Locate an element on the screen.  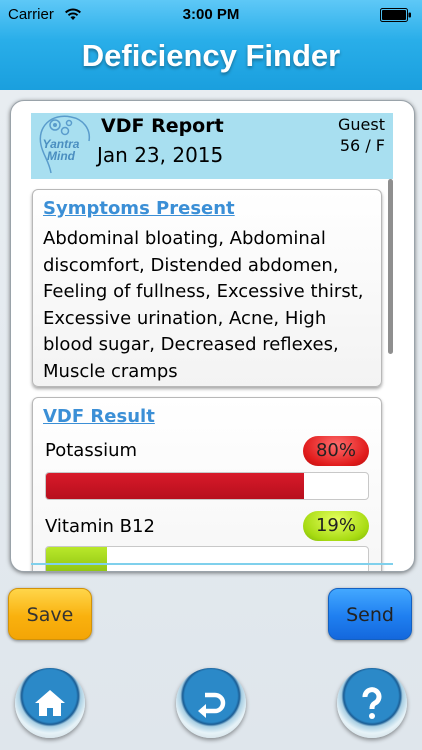
logo-text: Yantra Mind is located at coordinates (61, 150).